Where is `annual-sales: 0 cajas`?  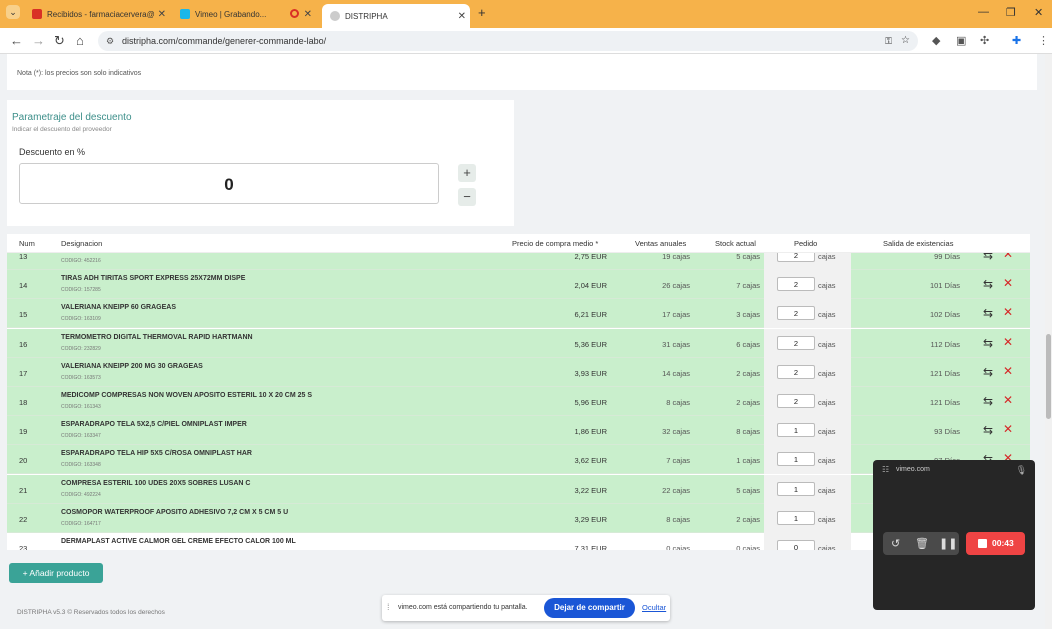 annual-sales: 0 cajas is located at coordinates (678, 547).